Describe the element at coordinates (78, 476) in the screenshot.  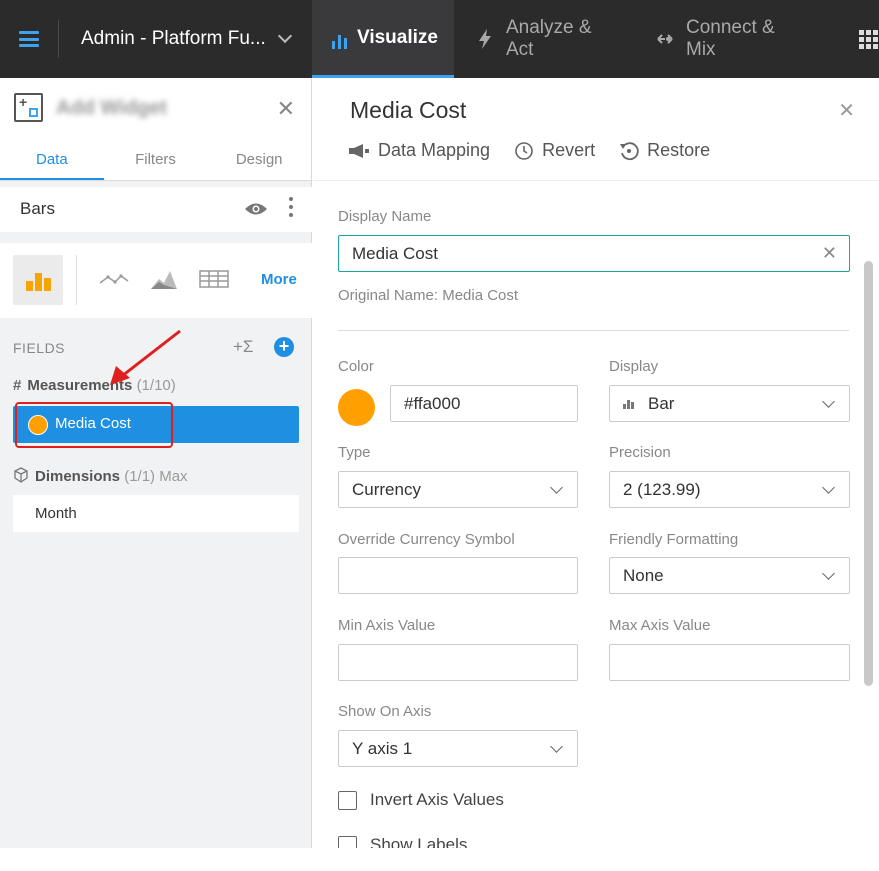
I see `dimensions-label: Dimensions` at that location.